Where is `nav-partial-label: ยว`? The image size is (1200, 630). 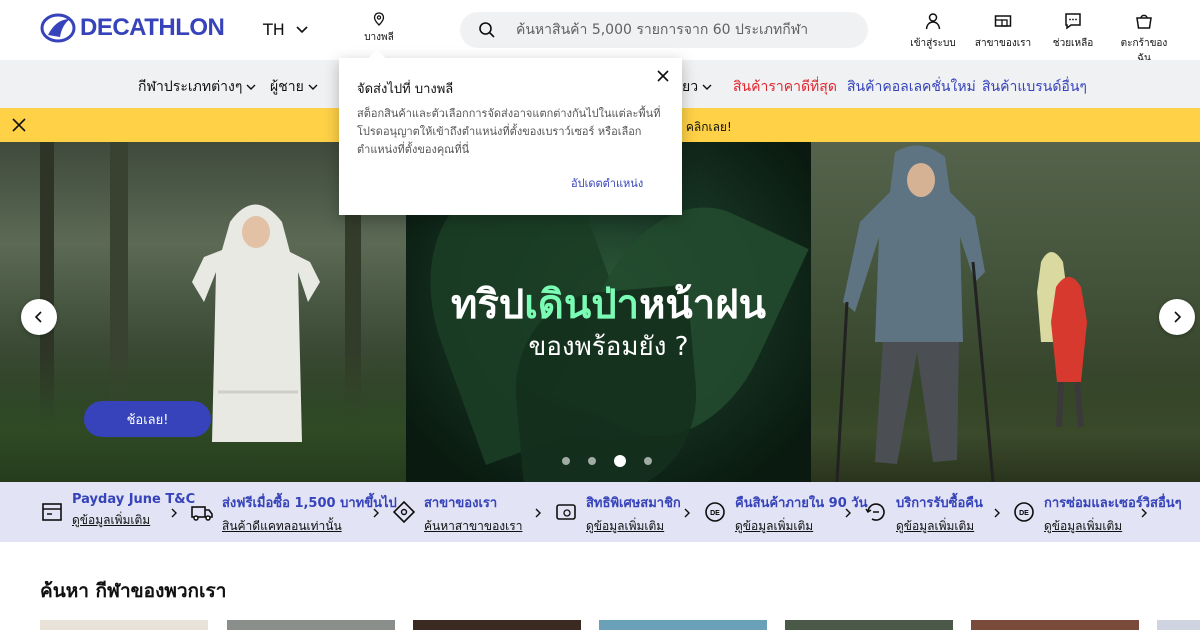 nav-partial-label: ยว is located at coordinates (690, 87).